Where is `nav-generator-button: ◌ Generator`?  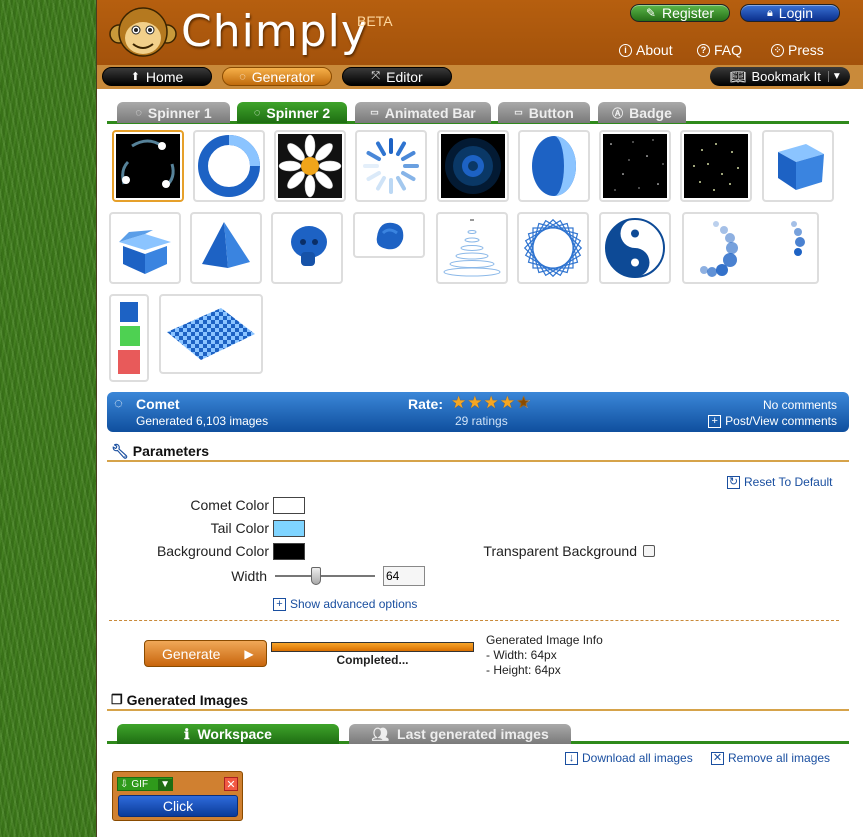 nav-generator-button: ◌ Generator is located at coordinates (277, 76).